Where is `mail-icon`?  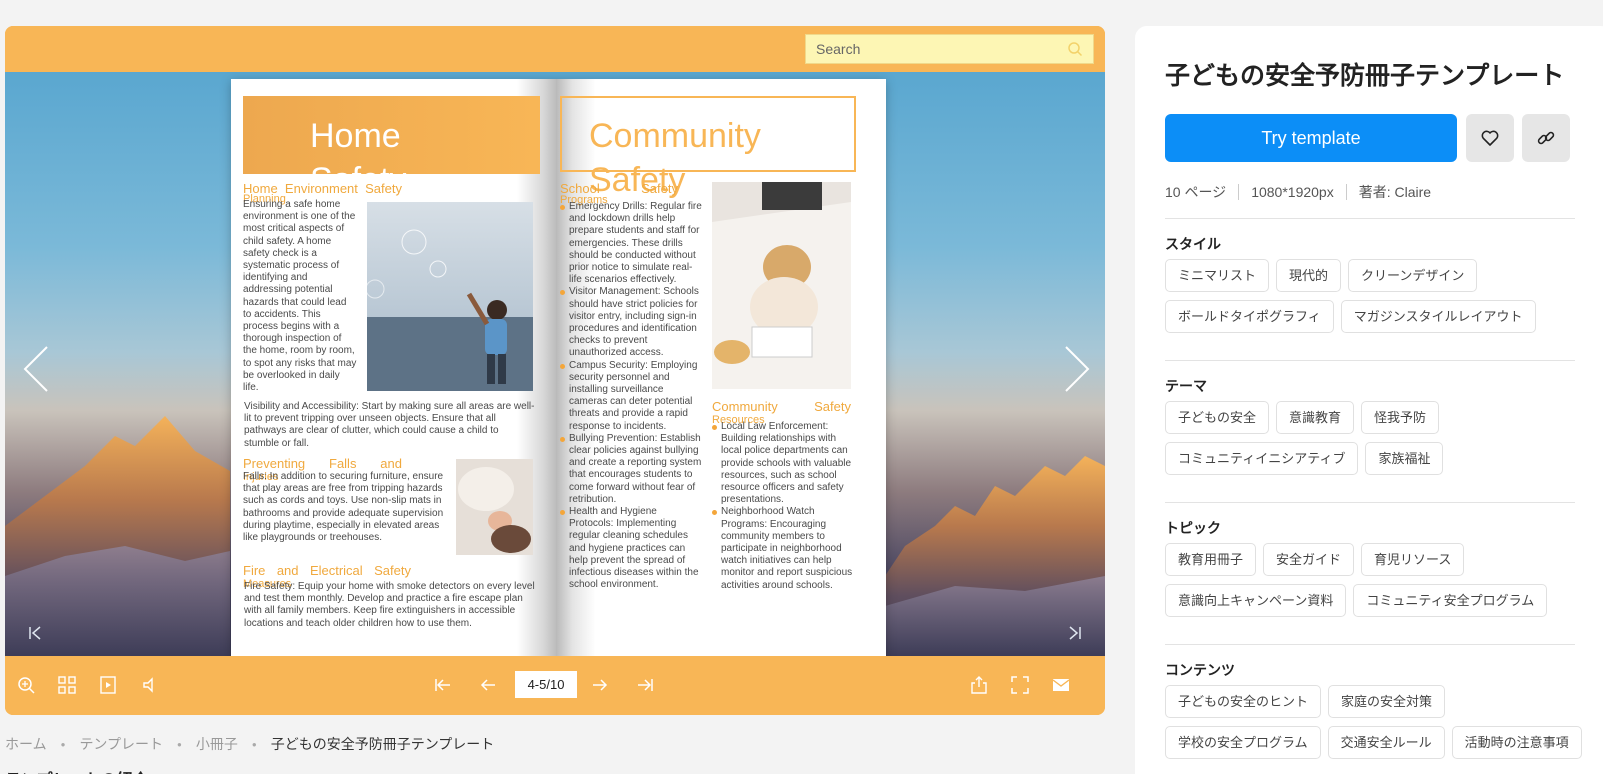 mail-icon is located at coordinates (1061, 685).